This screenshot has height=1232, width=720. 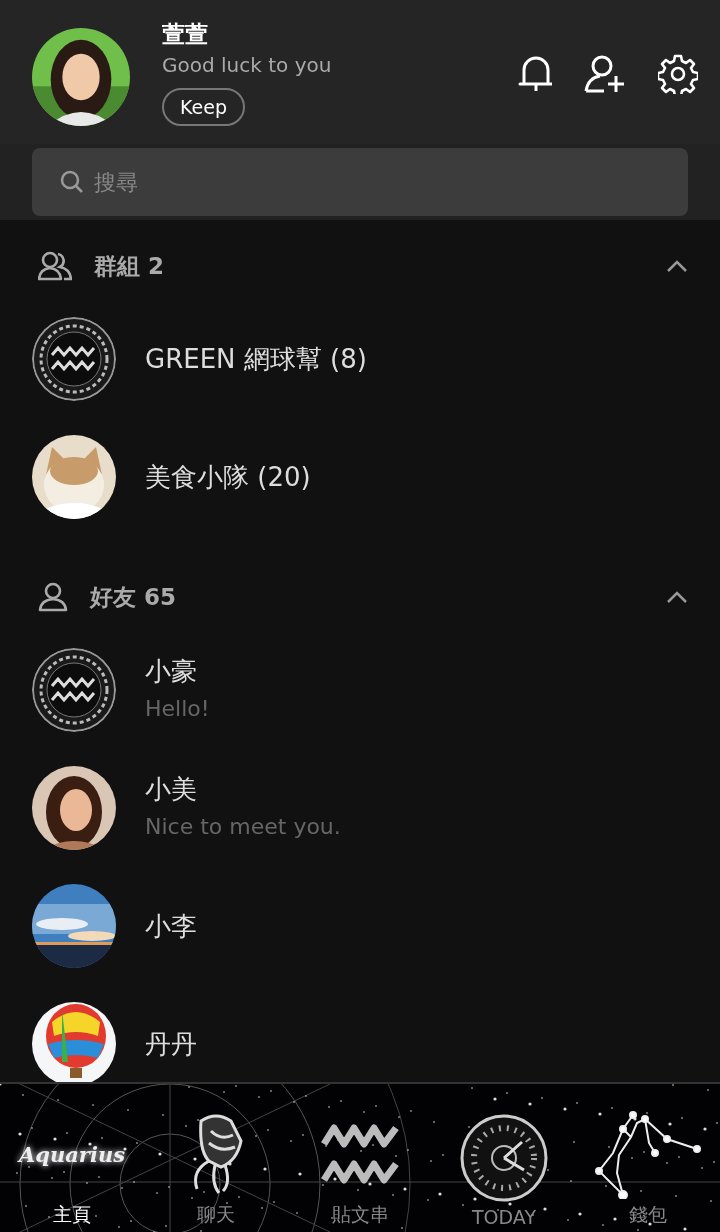 What do you see at coordinates (203, 107) in the screenshot?
I see `keep-button: Keep` at bounding box center [203, 107].